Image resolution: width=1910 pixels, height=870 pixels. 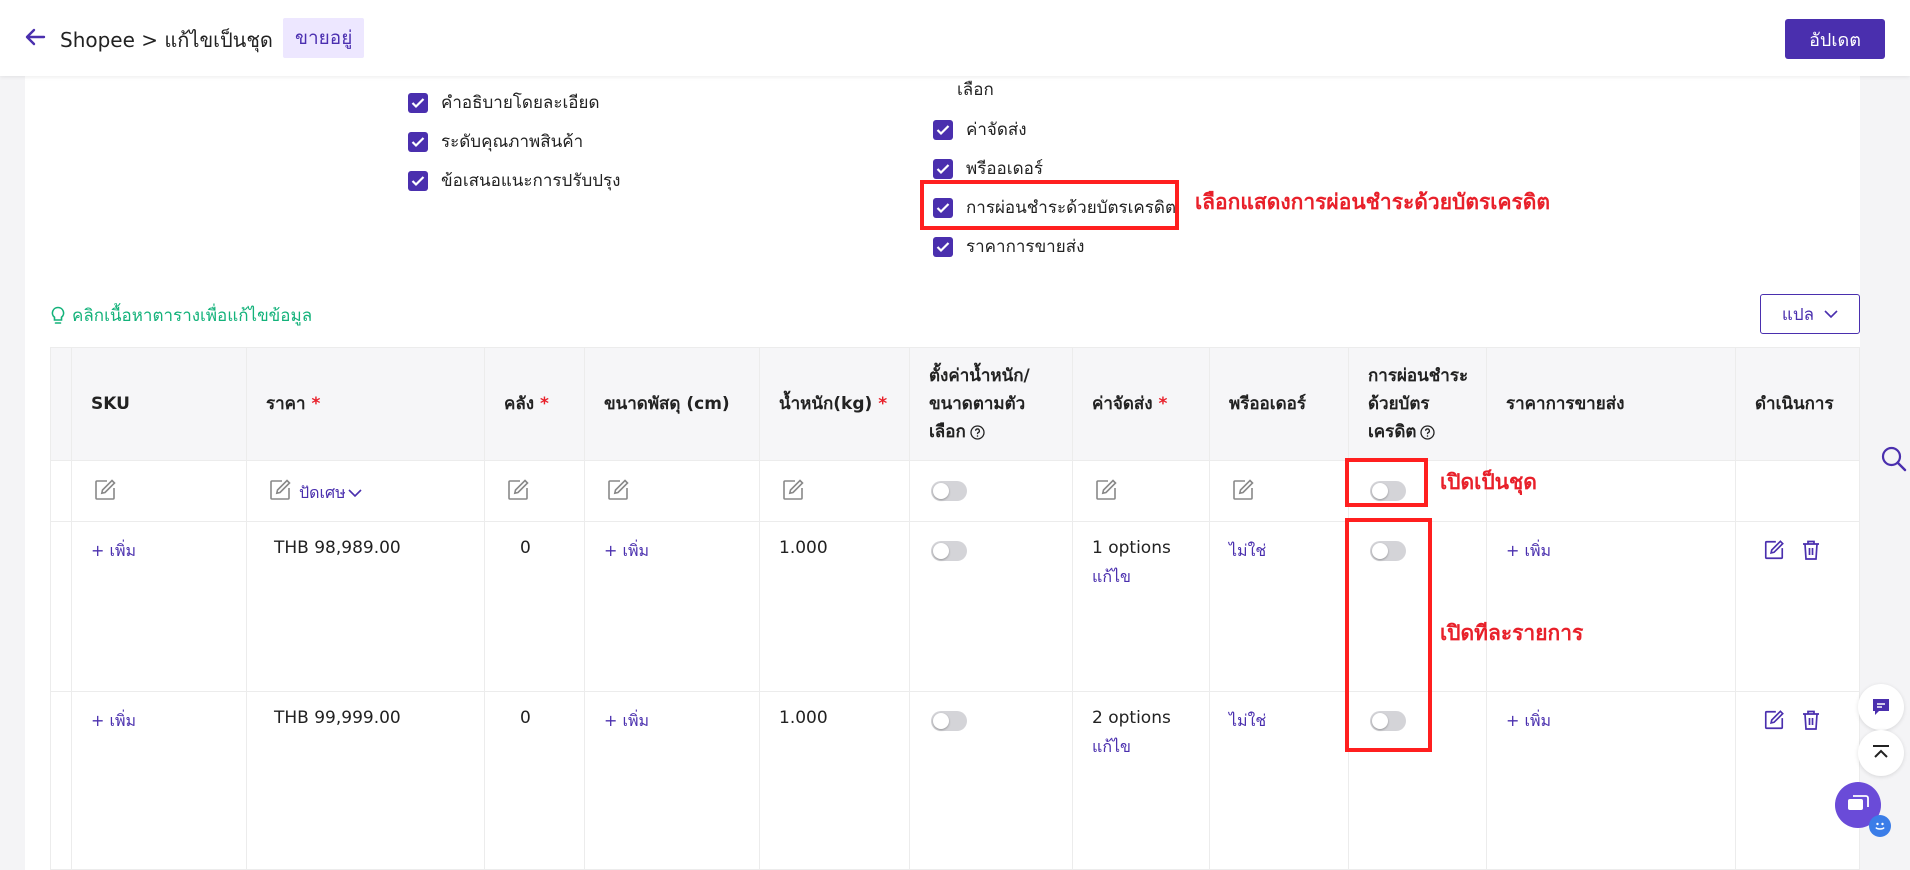 I want to click on header-sku: SKU, so click(x=110, y=404).